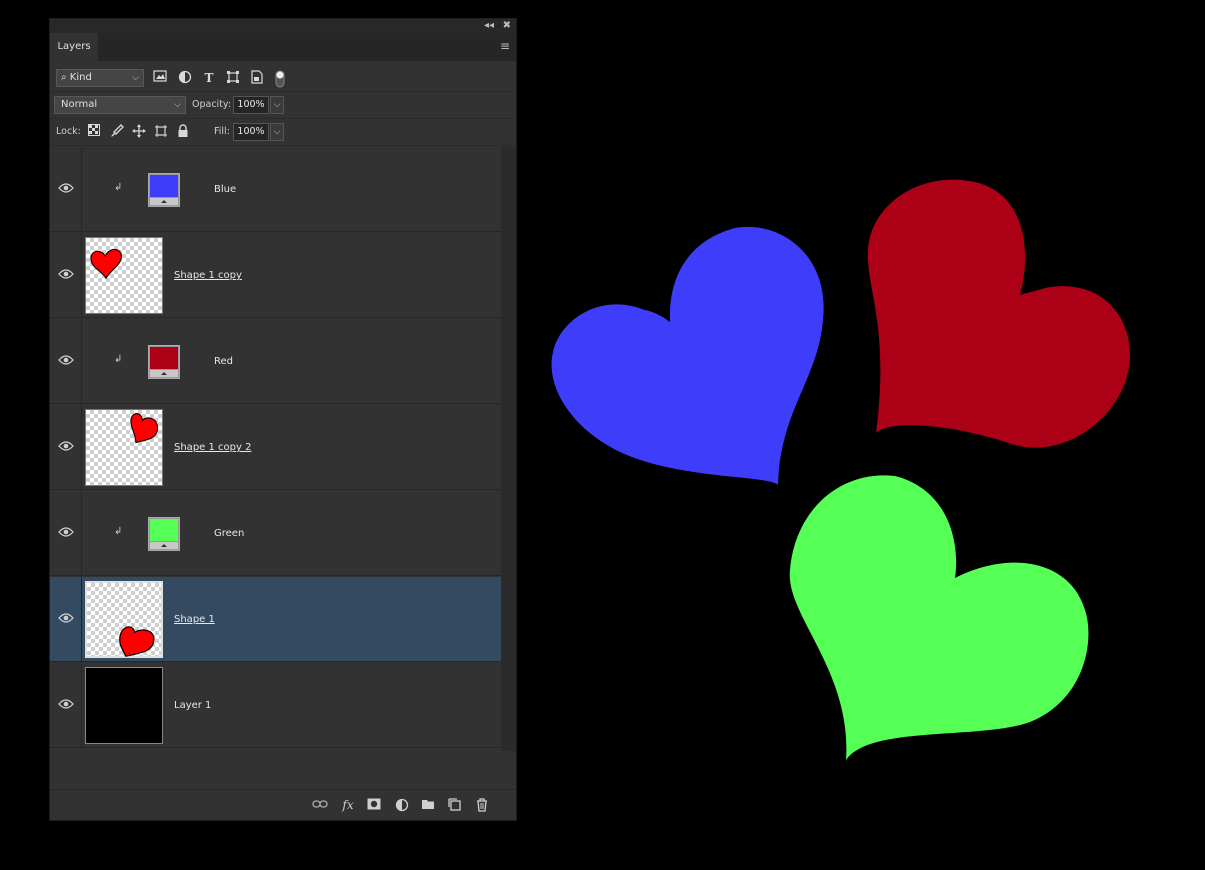 This screenshot has height=870, width=1205. I want to click on layer-row-blue: ↲ Blue, so click(276, 189).